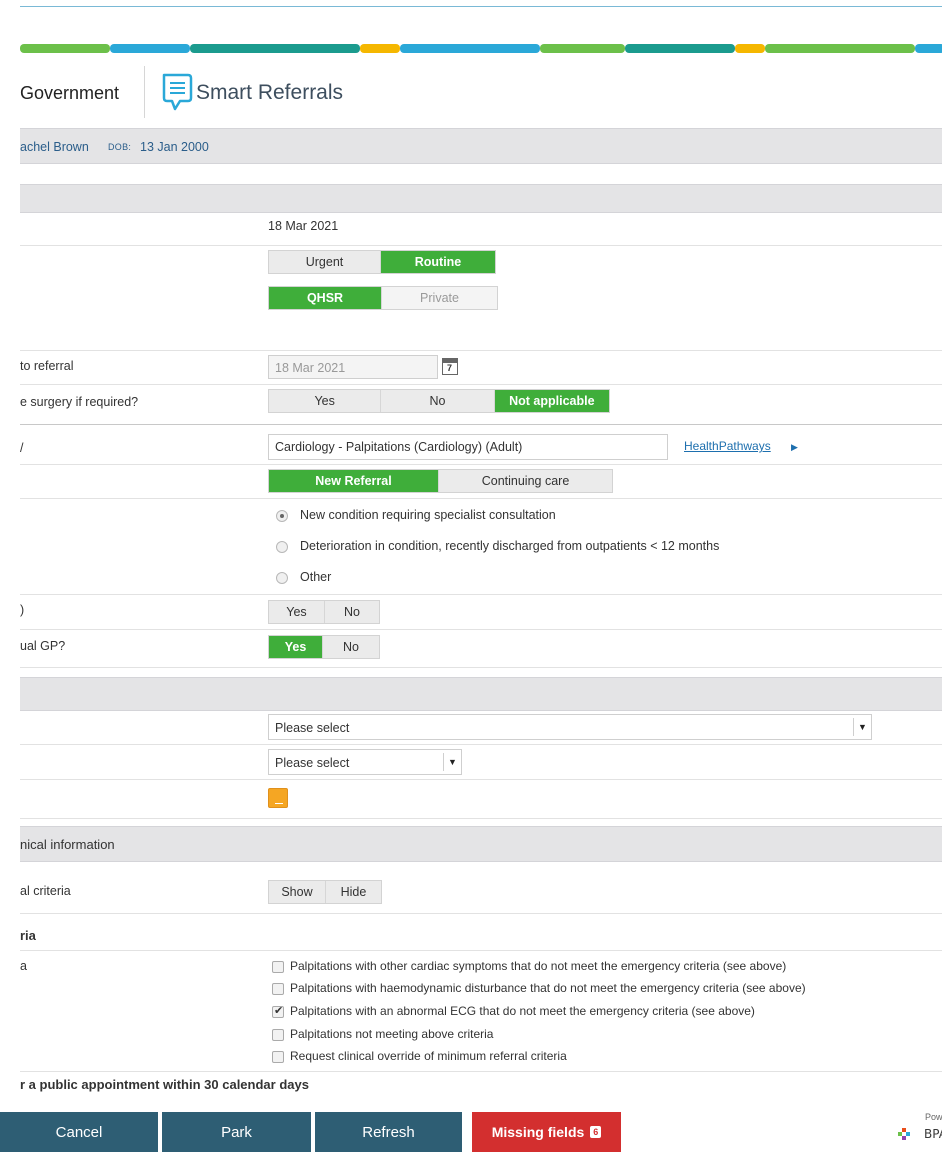 The width and height of the screenshot is (942, 1152). Describe the element at coordinates (351, 612) in the screenshot. I see `question-1-no-option: No` at that location.